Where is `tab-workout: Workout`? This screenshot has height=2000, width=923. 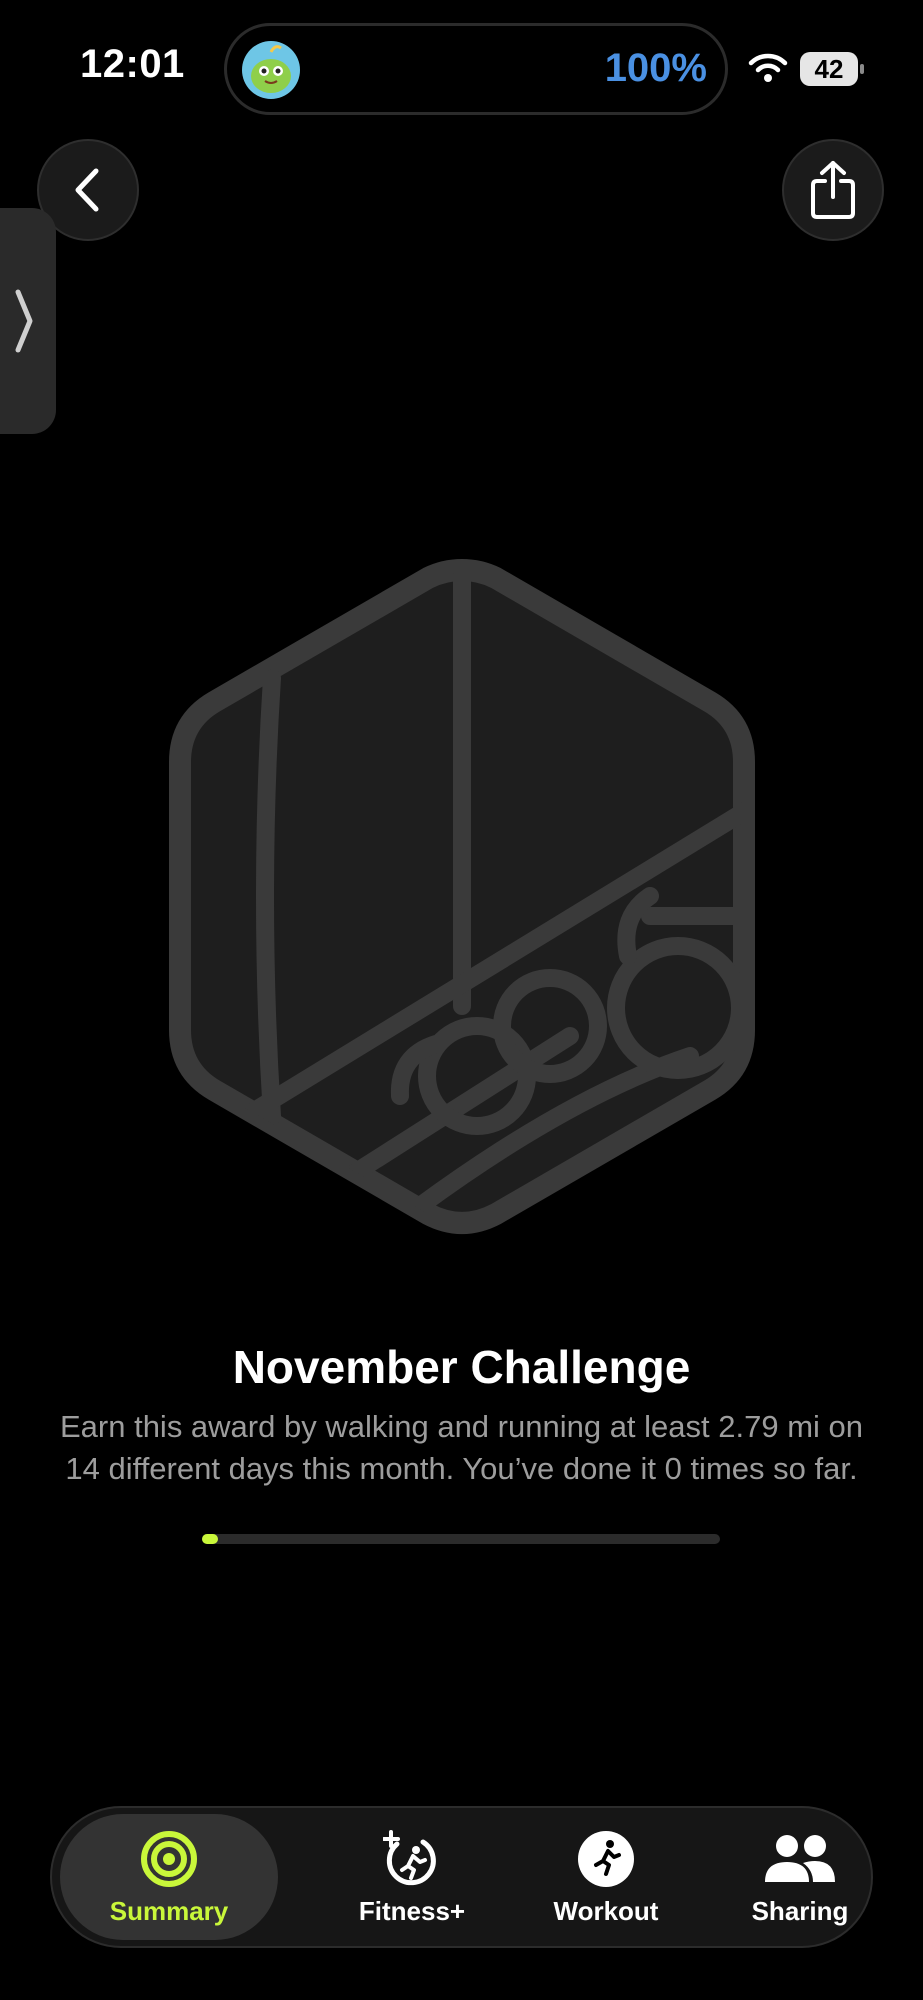 tab-workout: Workout is located at coordinates (606, 1877).